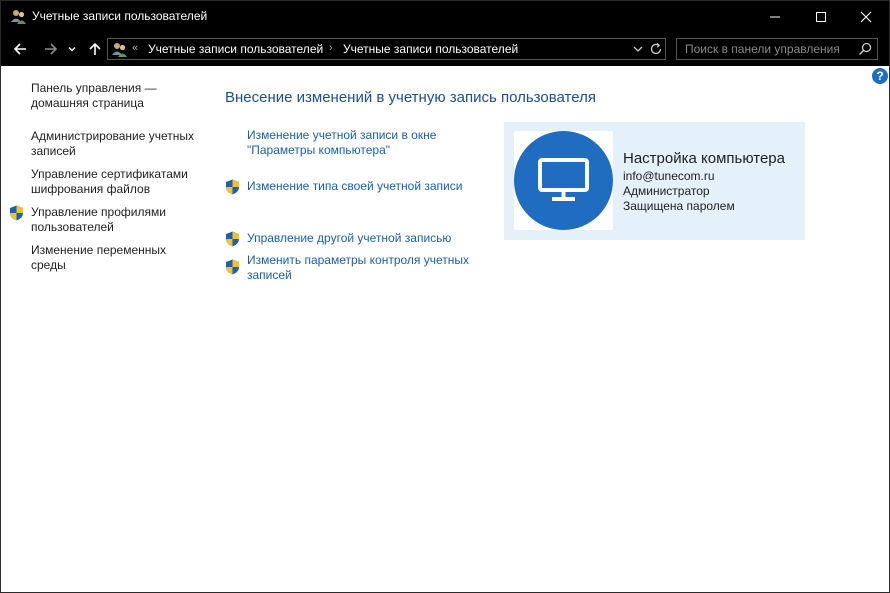 Image resolution: width=890 pixels, height=593 pixels. I want to click on task-link-manage-other-account: Управление другой учетной записью, so click(367, 238).